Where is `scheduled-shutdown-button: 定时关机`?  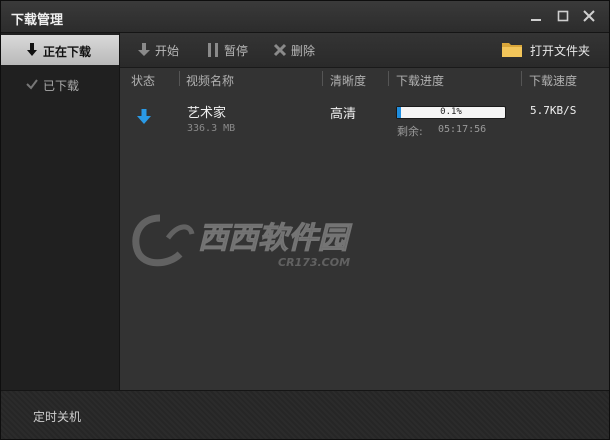 scheduled-shutdown-button: 定时关机 is located at coordinates (57, 416).